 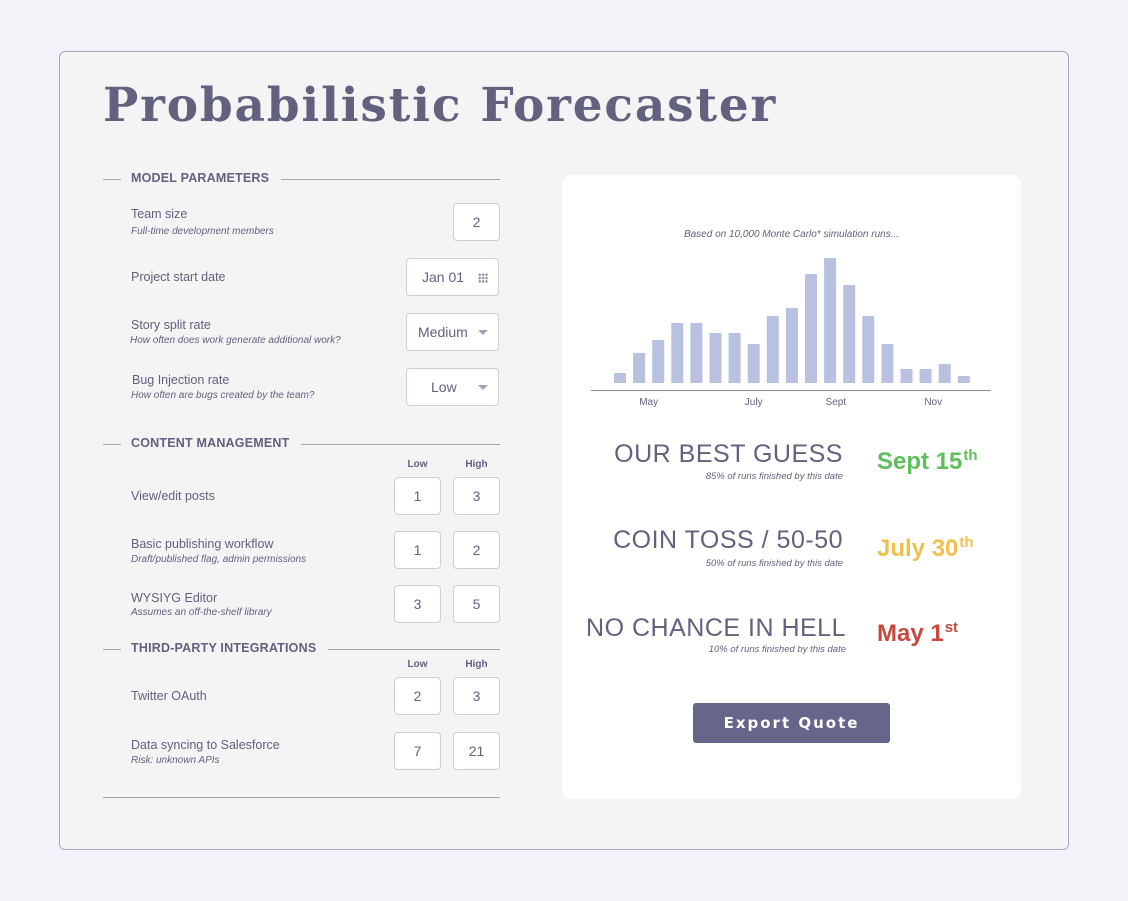 What do you see at coordinates (920, 461) in the screenshot?
I see `best-guess-date-text: Sept 15` at bounding box center [920, 461].